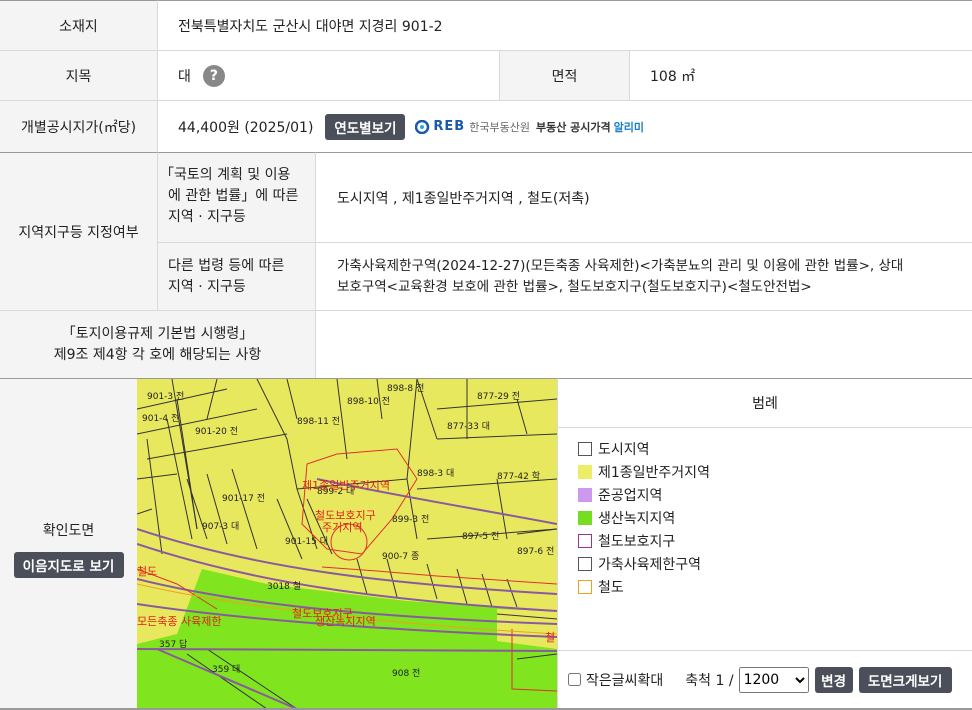 The image size is (972, 710). Describe the element at coordinates (643, 197) in the screenshot. I see `zoning-row1-value: 도시지역 , 제1종일반주거지역 , 철도(저촉)` at that location.